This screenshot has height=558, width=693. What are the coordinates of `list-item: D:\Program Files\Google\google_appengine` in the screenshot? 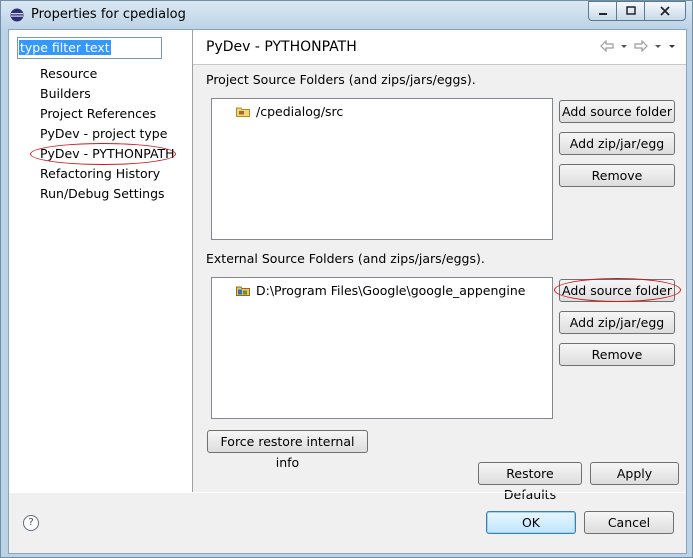 It's located at (380, 291).